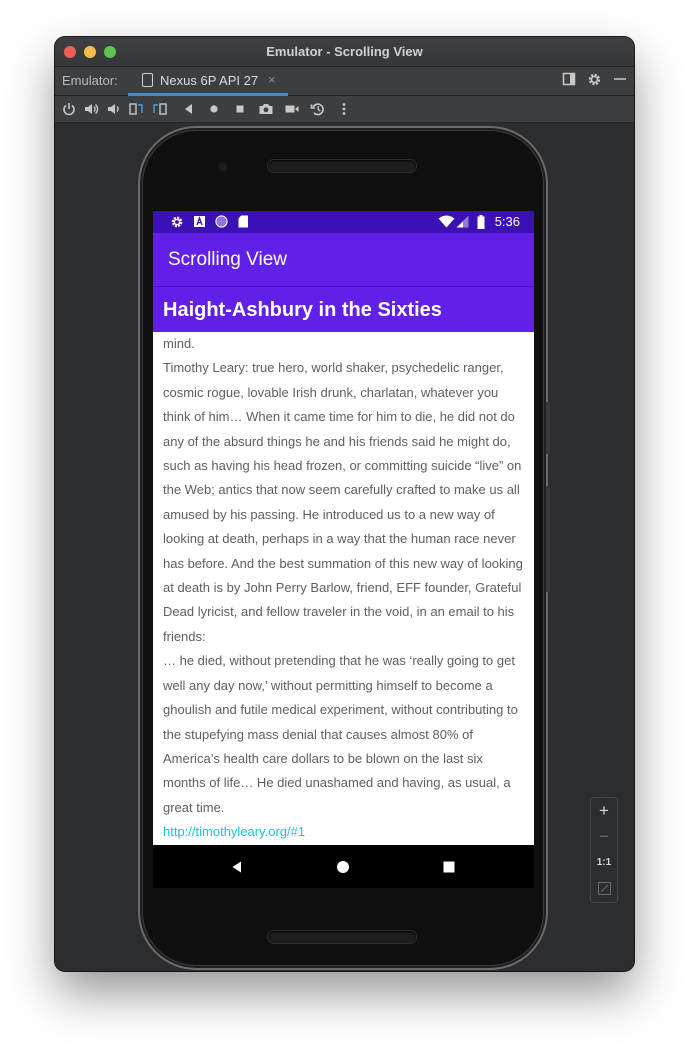 Image resolution: width=690 pixels, height=1046 pixels. I want to click on battery-icon, so click(481, 224).